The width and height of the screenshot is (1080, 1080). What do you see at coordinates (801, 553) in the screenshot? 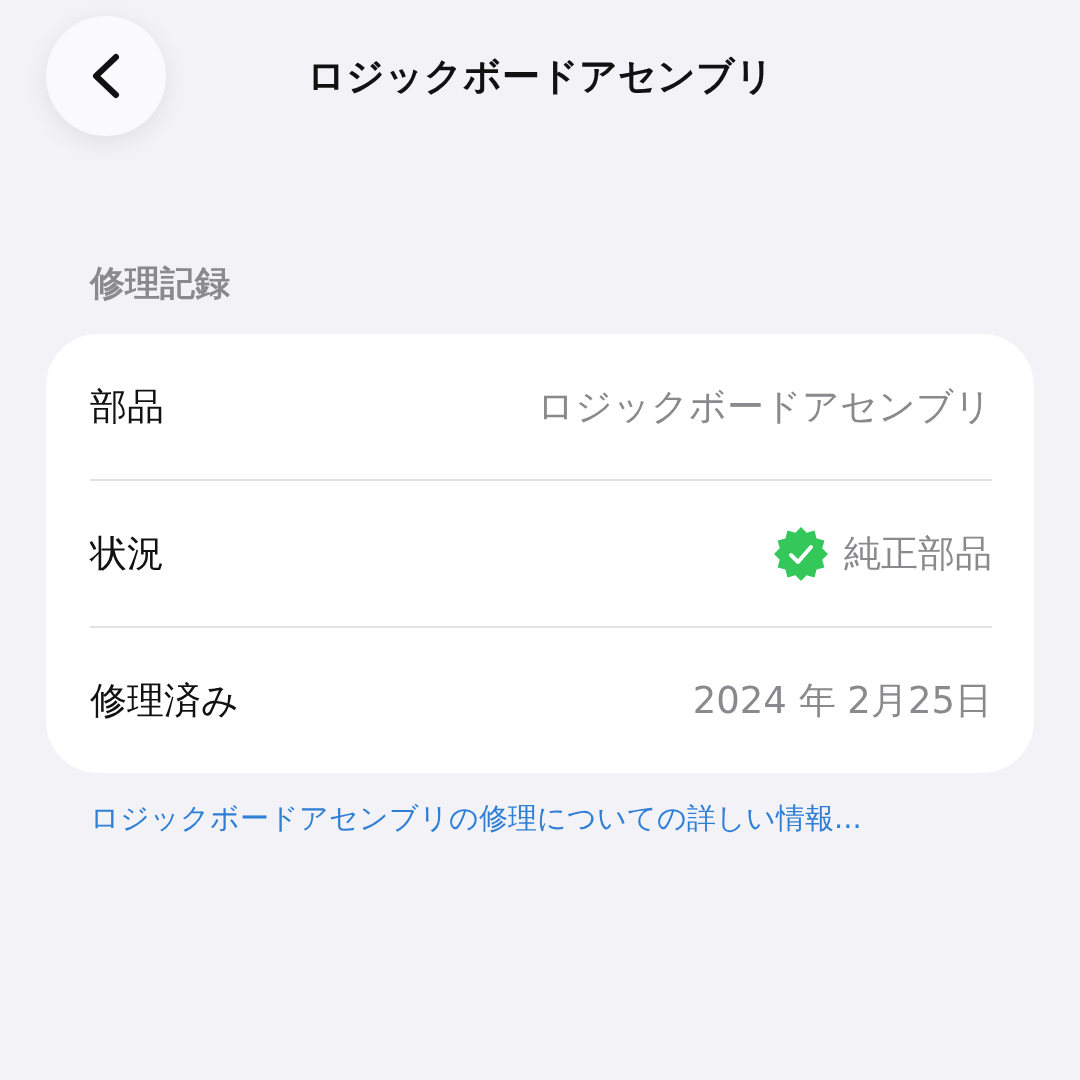
I see `verified-badge-icon` at bounding box center [801, 553].